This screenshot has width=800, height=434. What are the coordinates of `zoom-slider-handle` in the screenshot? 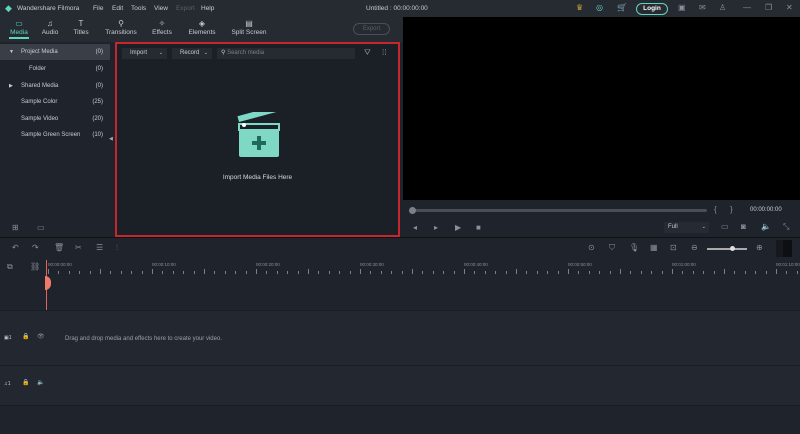 It's located at (732, 248).